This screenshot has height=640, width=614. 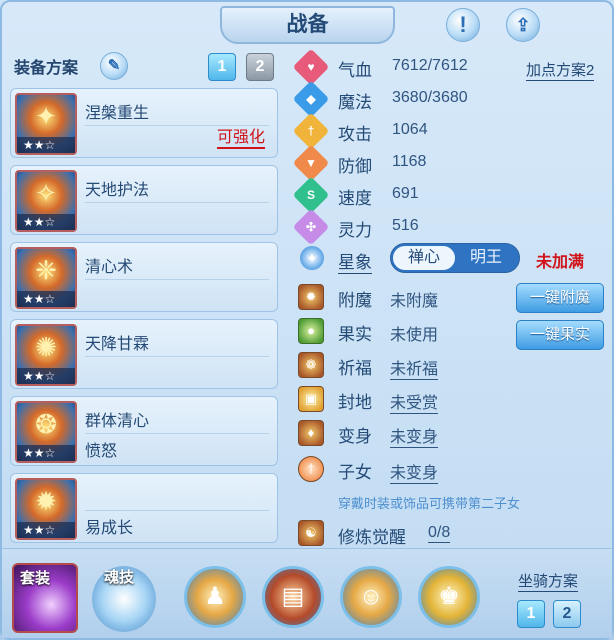 I want to click on star-sign-label: 星象, so click(x=355, y=261).